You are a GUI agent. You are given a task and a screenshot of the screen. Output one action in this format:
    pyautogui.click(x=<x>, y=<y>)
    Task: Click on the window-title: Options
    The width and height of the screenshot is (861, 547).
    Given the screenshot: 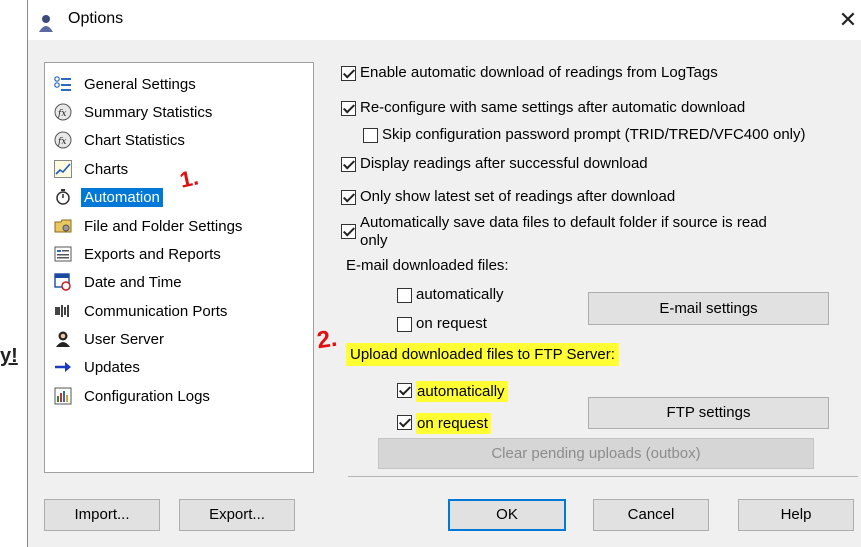 What is the action you would take?
    pyautogui.click(x=96, y=18)
    